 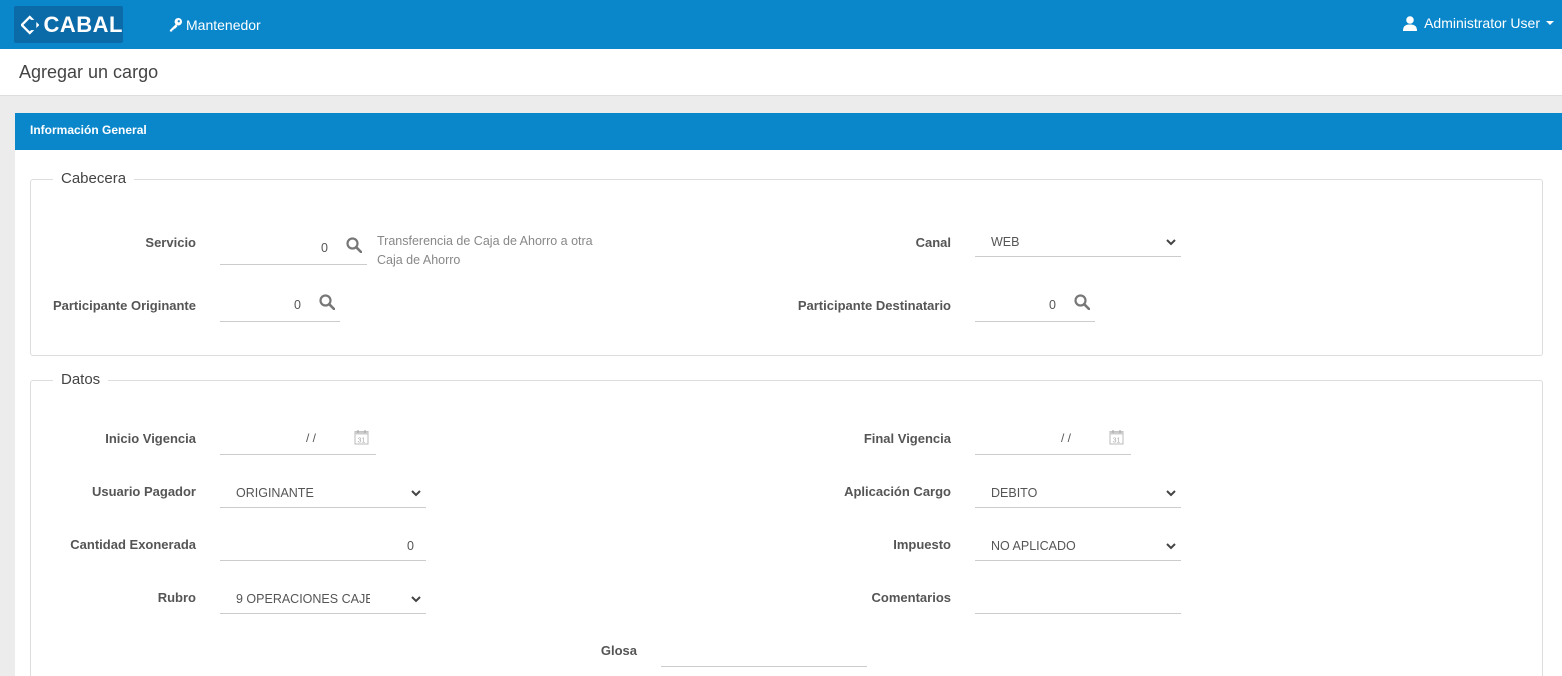 I want to click on impuesto-label: Impuesto, so click(x=922, y=544).